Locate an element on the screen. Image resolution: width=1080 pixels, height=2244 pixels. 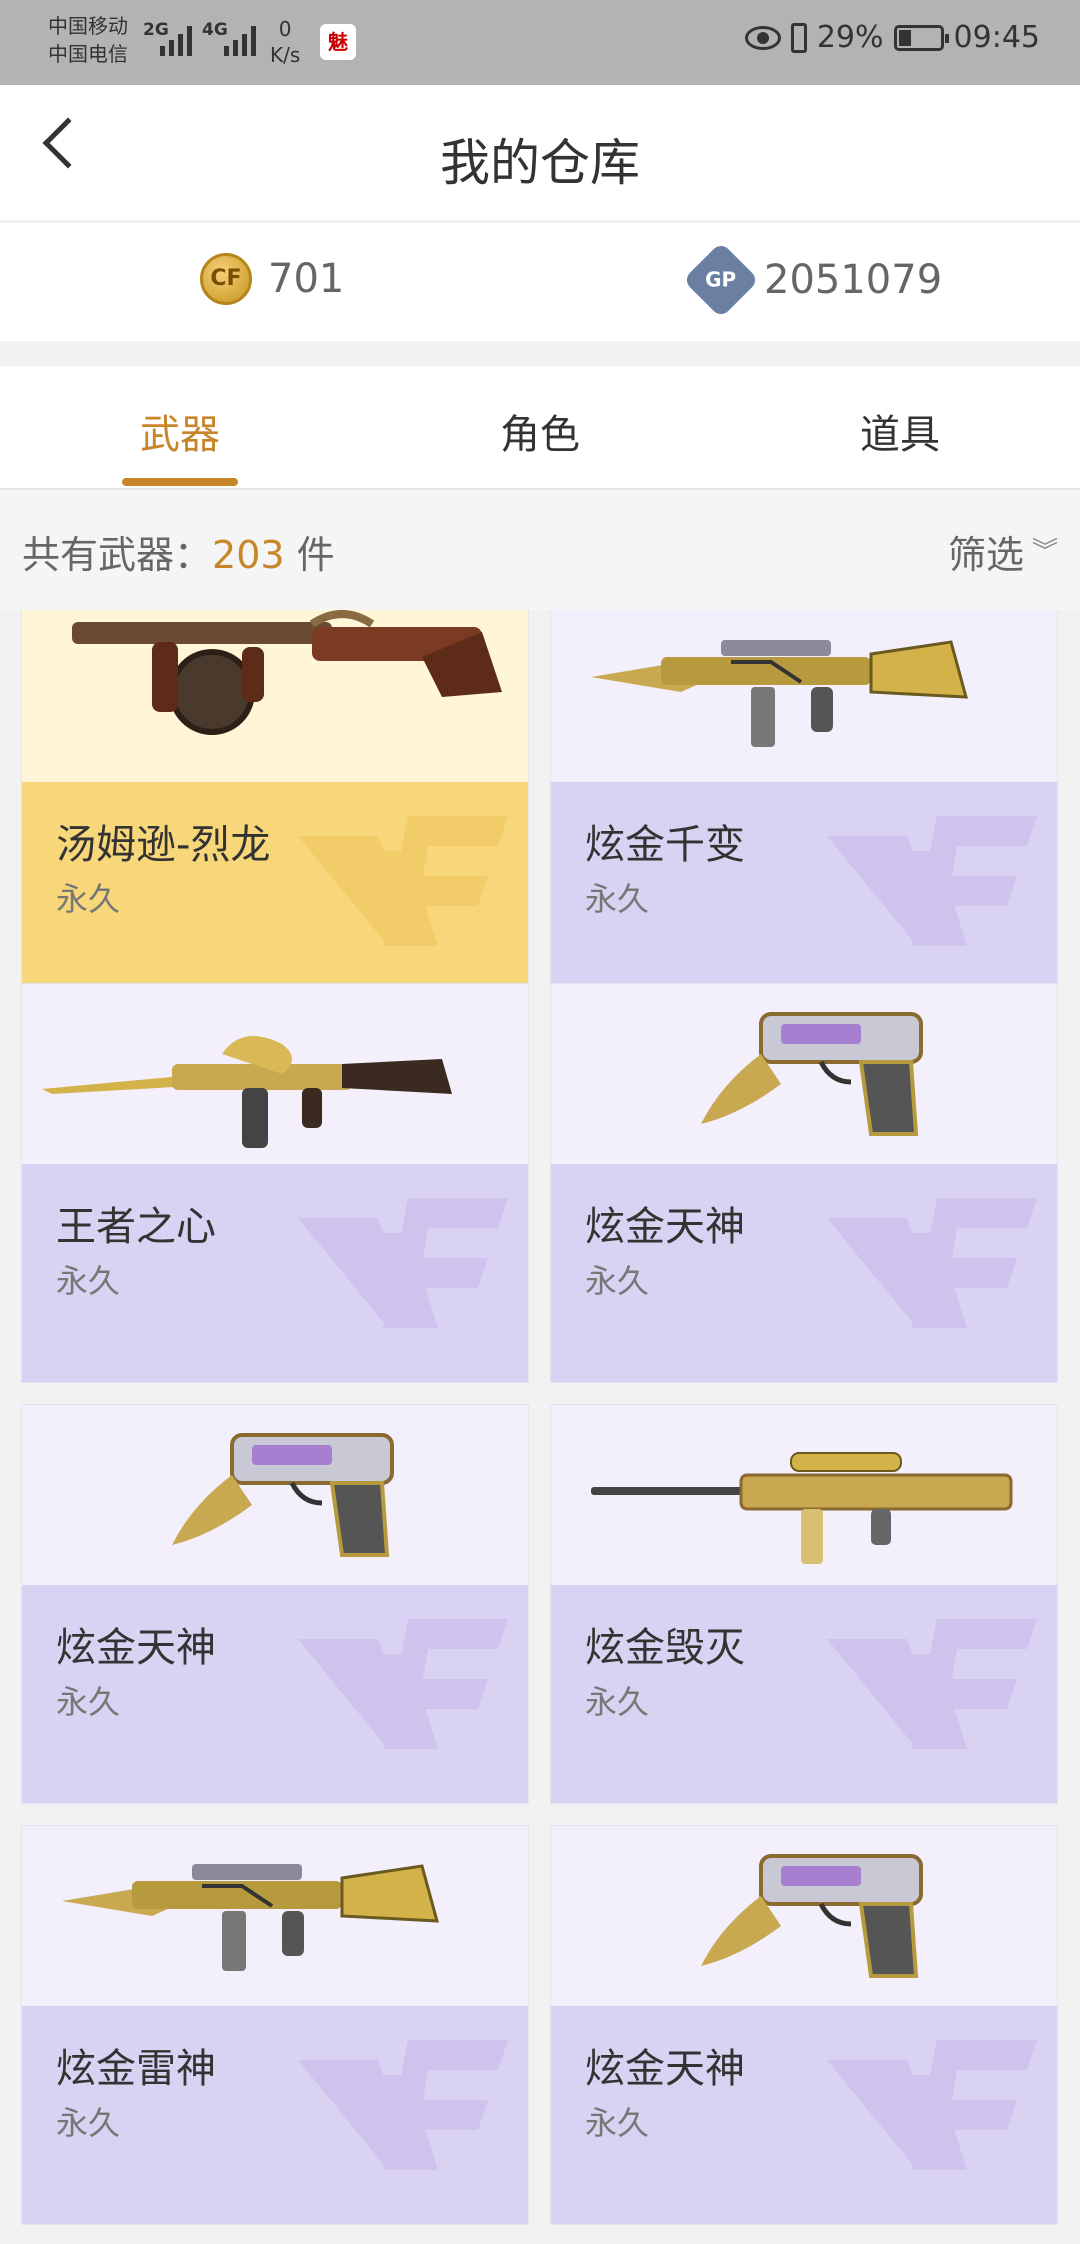
weapon-info: 王者之心 永久 is located at coordinates (275, 1273).